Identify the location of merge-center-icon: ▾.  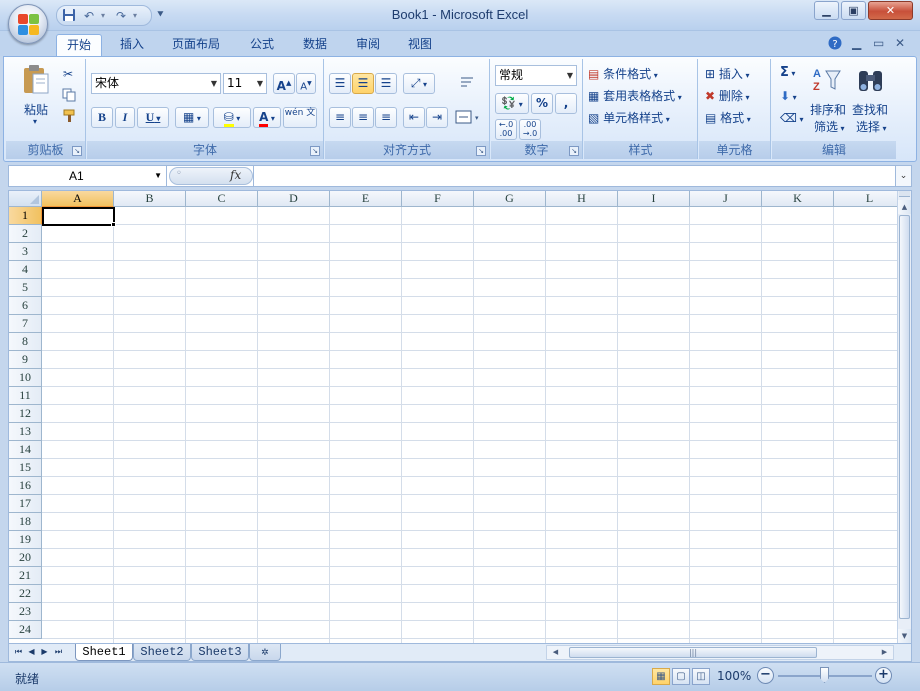
(467, 118).